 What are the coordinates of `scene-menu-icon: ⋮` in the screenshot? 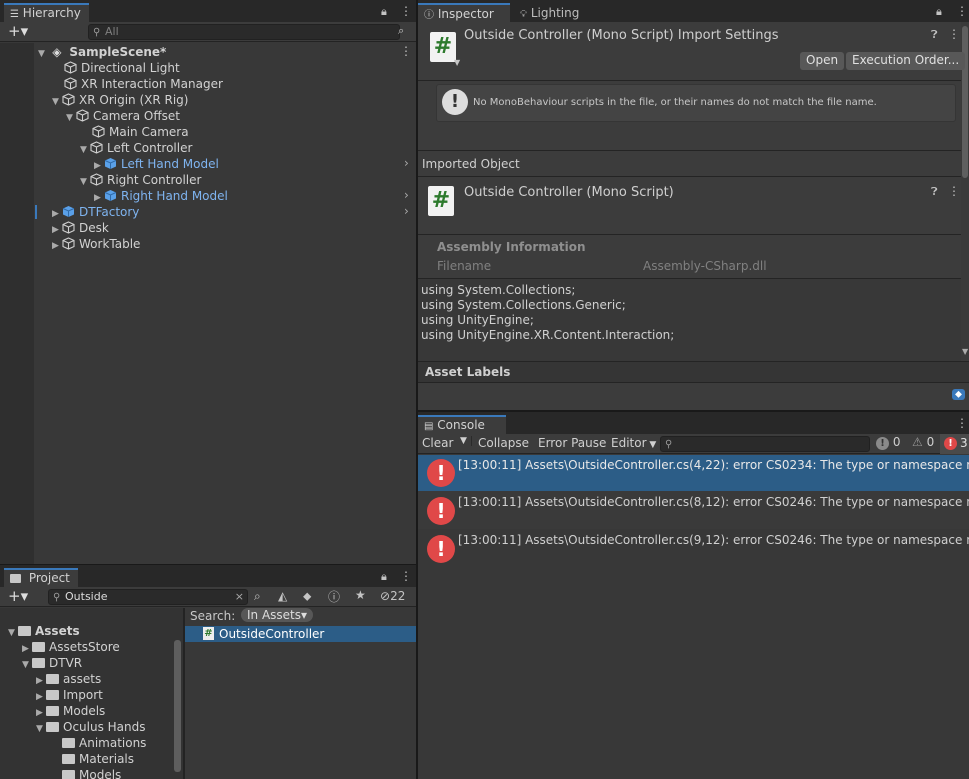 It's located at (406, 51).